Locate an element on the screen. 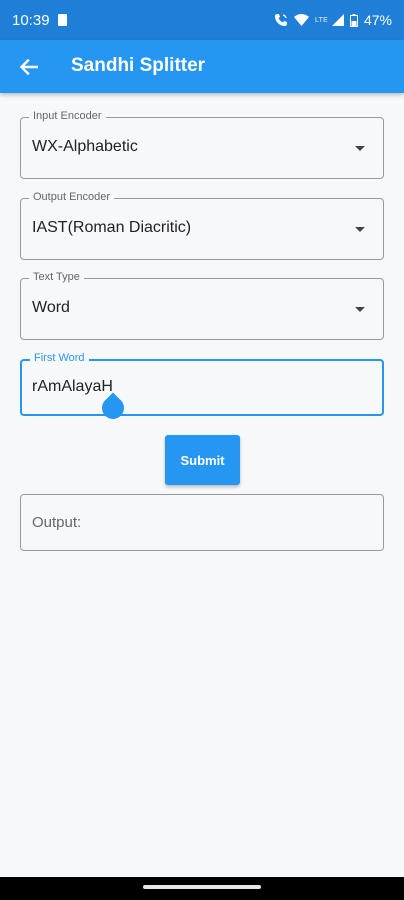  navigation-bar is located at coordinates (202, 888).